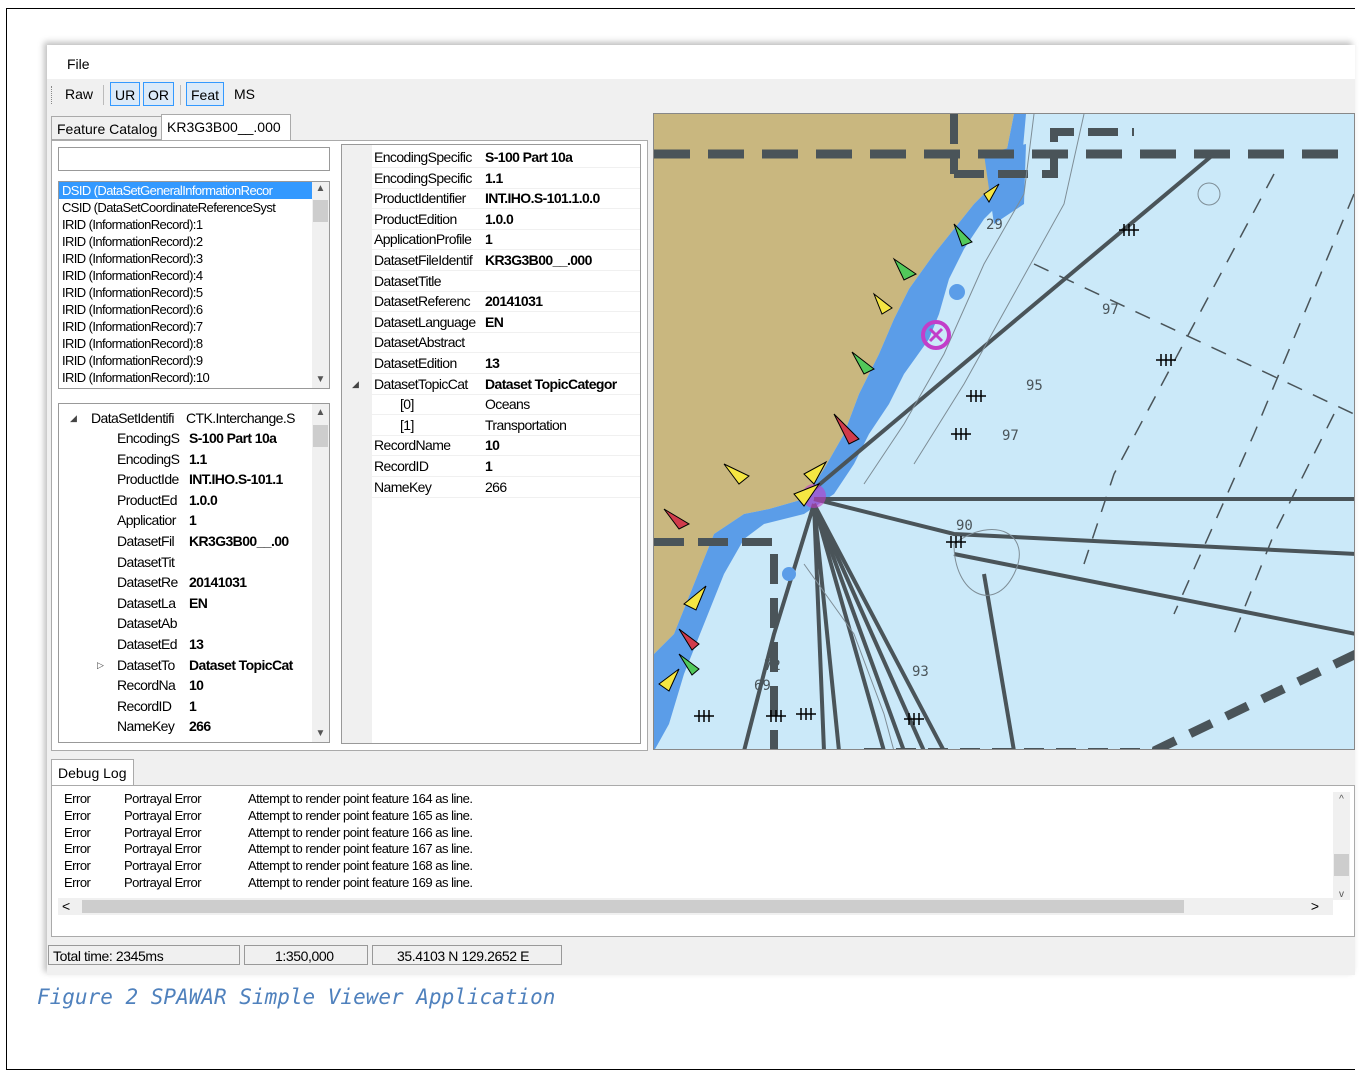  I want to click on property-row: DatasetEdition 13, so click(491, 363).